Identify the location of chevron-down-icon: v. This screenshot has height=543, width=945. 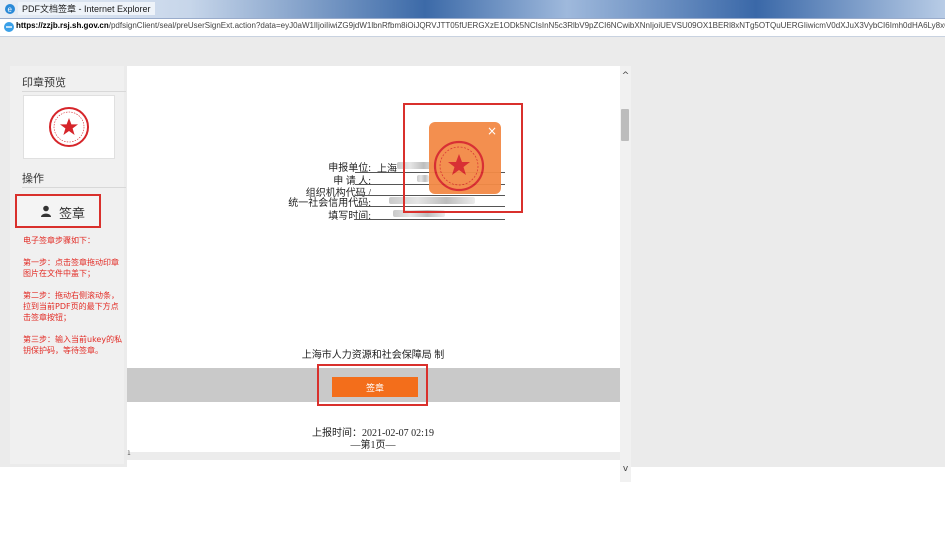
(625, 469).